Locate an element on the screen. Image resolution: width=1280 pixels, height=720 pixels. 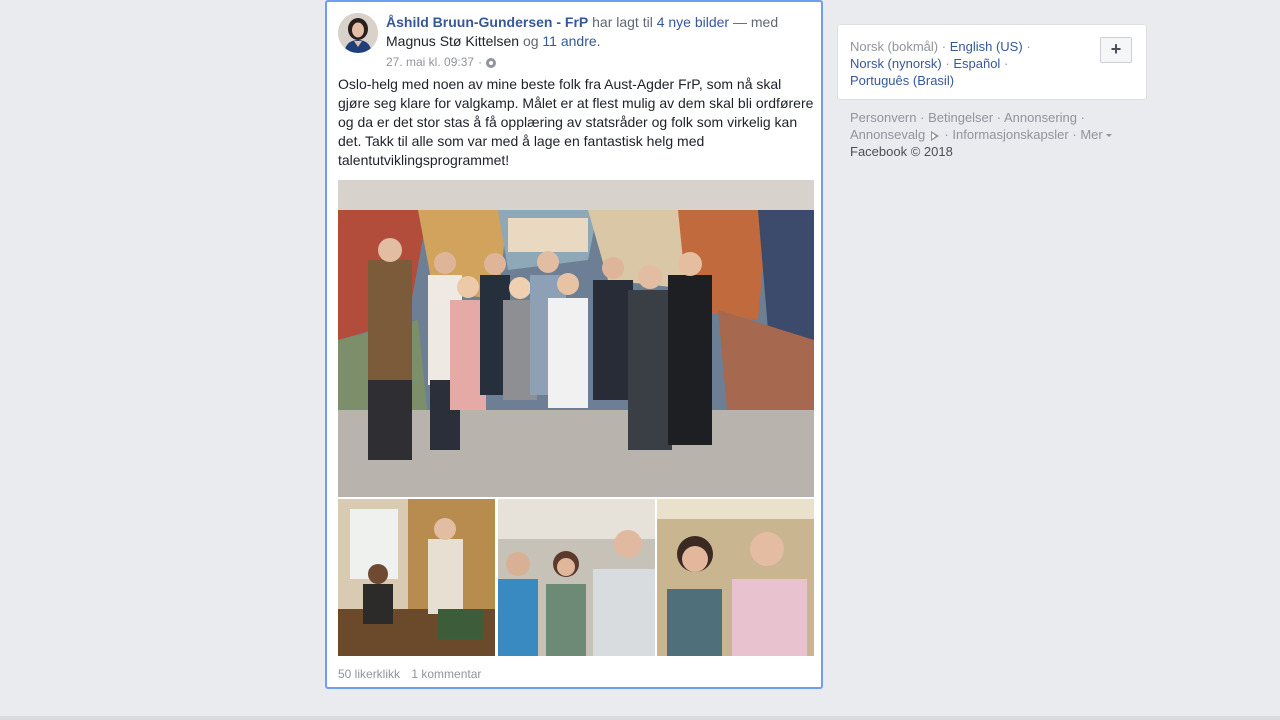
comments-count-link: 1 kommentar is located at coordinates (446, 674).